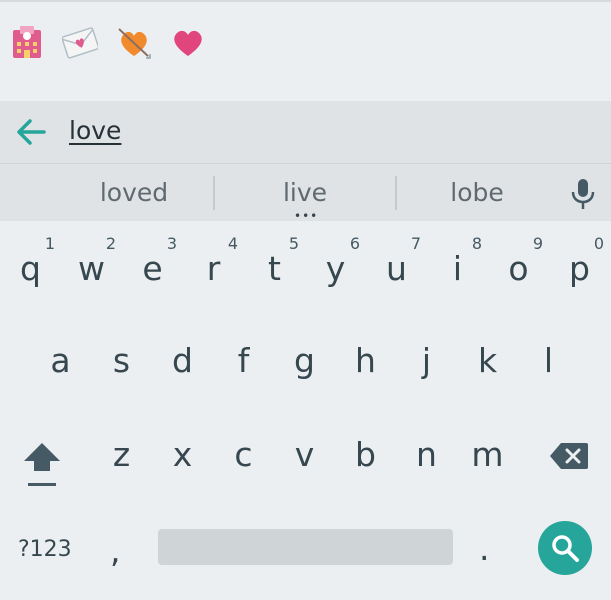 The height and width of the screenshot is (600, 611). Describe the element at coordinates (487, 360) in the screenshot. I see `key-k: k` at that location.